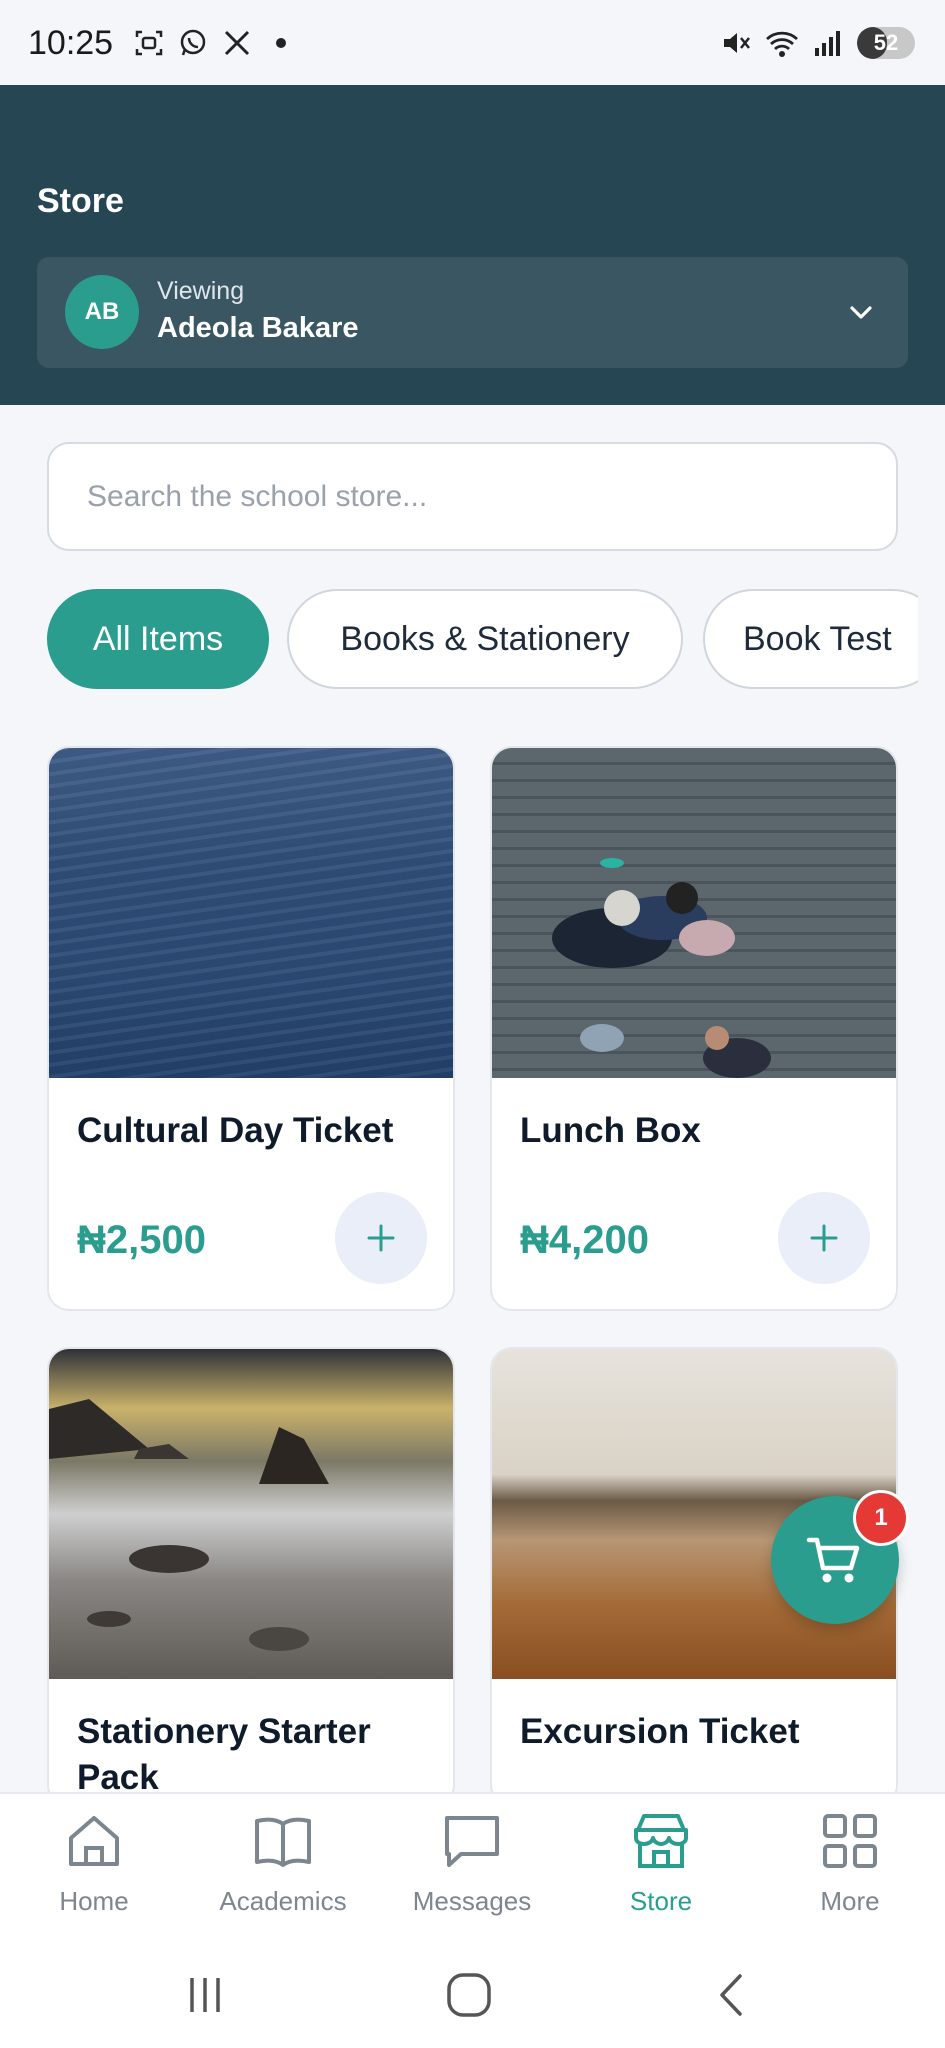 This screenshot has width=945, height=2048. Describe the element at coordinates (472, 312) in the screenshot. I see `student-selector: AB Viewing Adeola Bakare` at that location.